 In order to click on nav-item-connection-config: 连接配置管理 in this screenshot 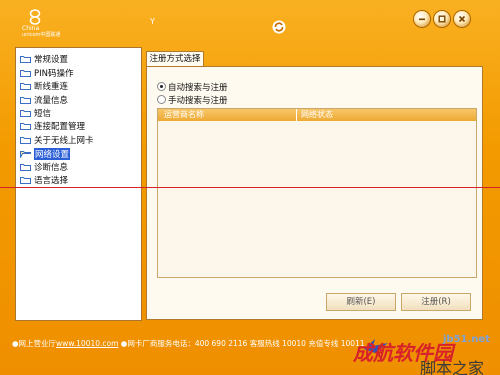, I will do `click(53, 126)`.